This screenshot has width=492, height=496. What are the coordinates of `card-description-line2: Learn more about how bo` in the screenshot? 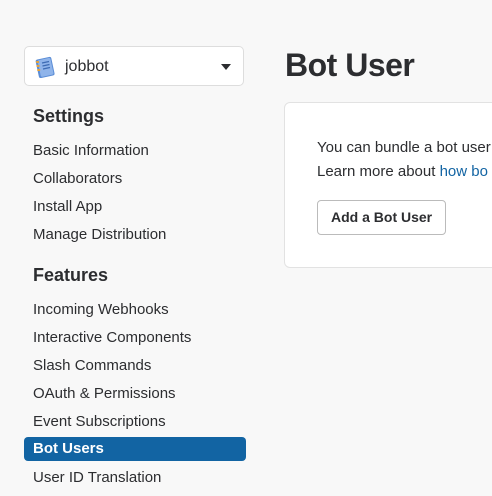 It's located at (404, 172).